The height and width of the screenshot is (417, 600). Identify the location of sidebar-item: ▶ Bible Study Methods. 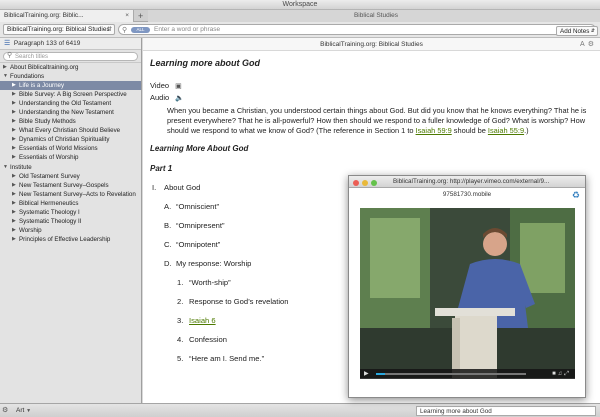
(70, 121).